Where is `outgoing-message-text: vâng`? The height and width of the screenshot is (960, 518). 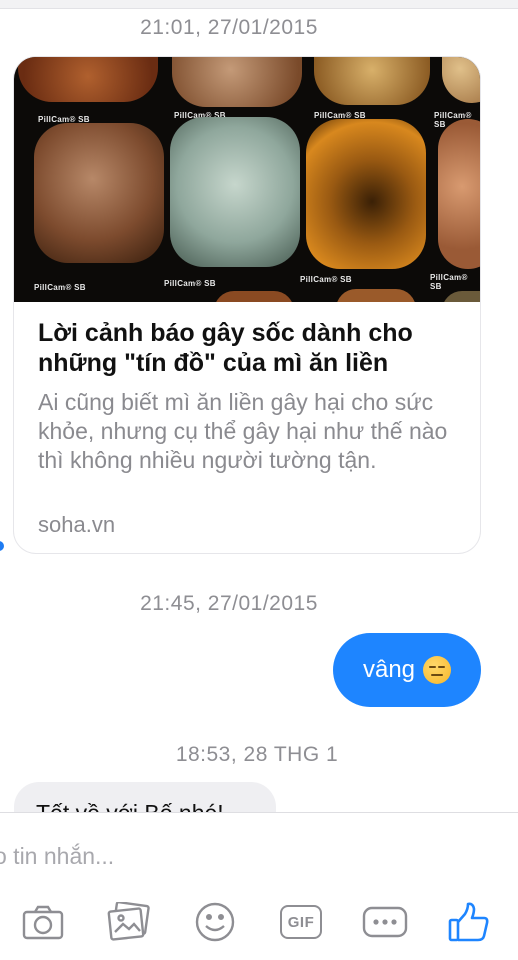
outgoing-message-text: vâng is located at coordinates (389, 669).